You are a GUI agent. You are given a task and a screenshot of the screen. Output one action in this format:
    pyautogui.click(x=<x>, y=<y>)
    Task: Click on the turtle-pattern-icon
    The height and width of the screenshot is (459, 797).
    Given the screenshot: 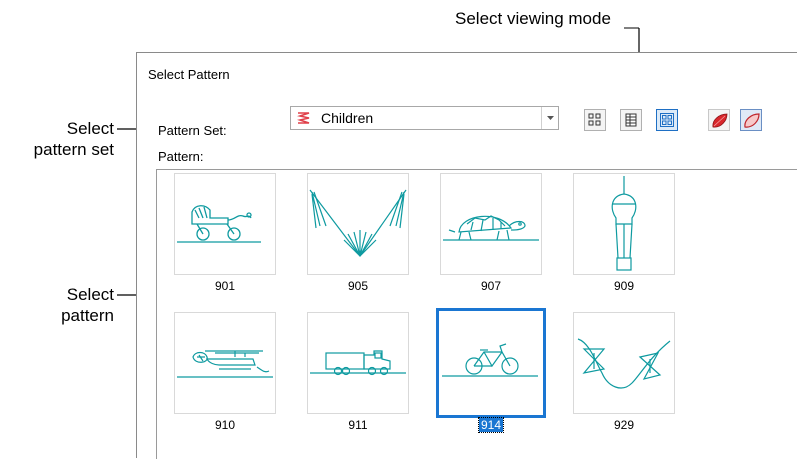 What is the action you would take?
    pyautogui.click(x=491, y=228)
    